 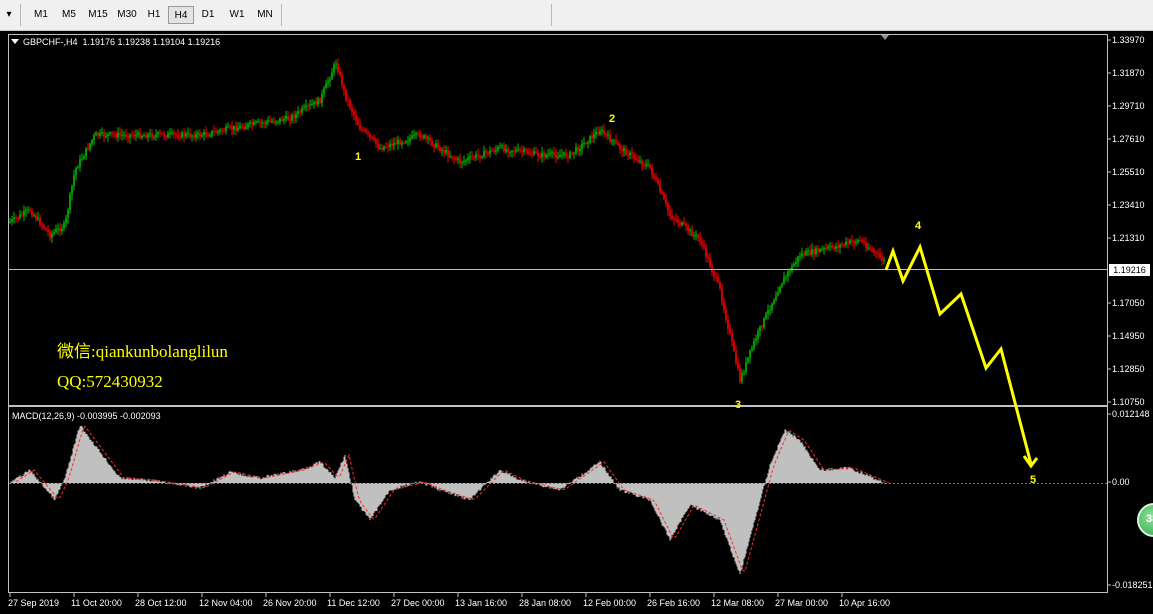 I want to click on macd-tick-label: -0.018251, so click(x=1132, y=585).